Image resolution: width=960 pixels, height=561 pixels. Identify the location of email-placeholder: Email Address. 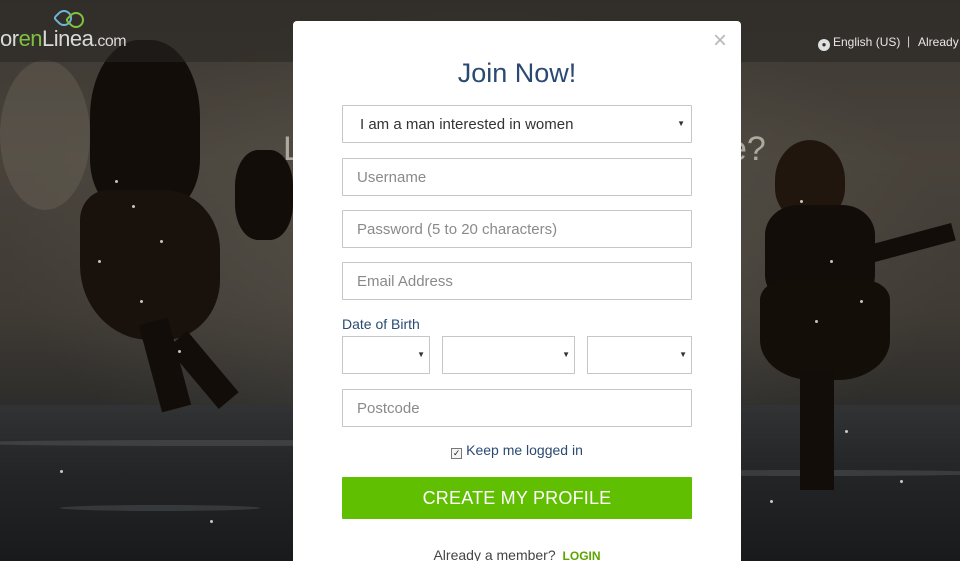
(405, 281).